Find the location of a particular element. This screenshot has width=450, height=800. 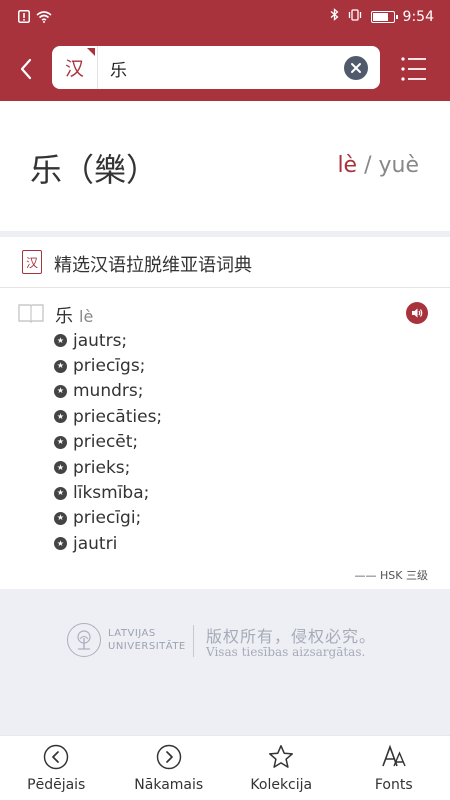

menu-button is located at coordinates (414, 69).